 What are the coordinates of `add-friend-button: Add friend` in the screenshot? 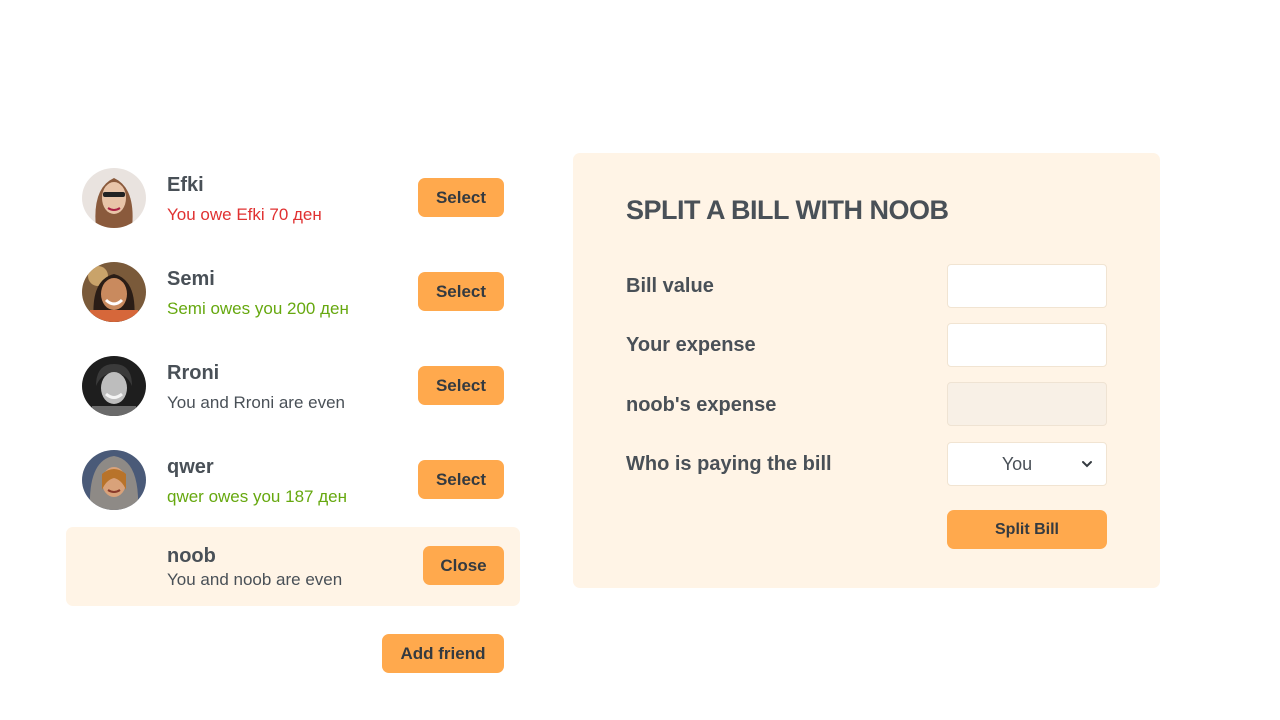 It's located at (443, 653).